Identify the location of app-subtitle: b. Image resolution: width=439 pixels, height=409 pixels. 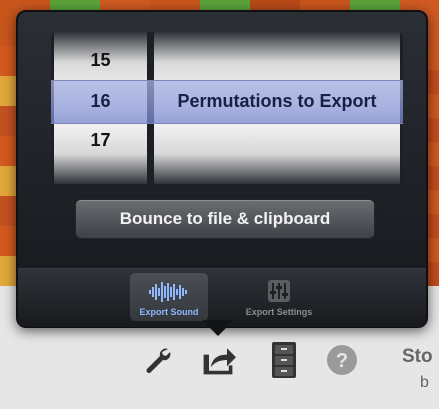
(424, 382).